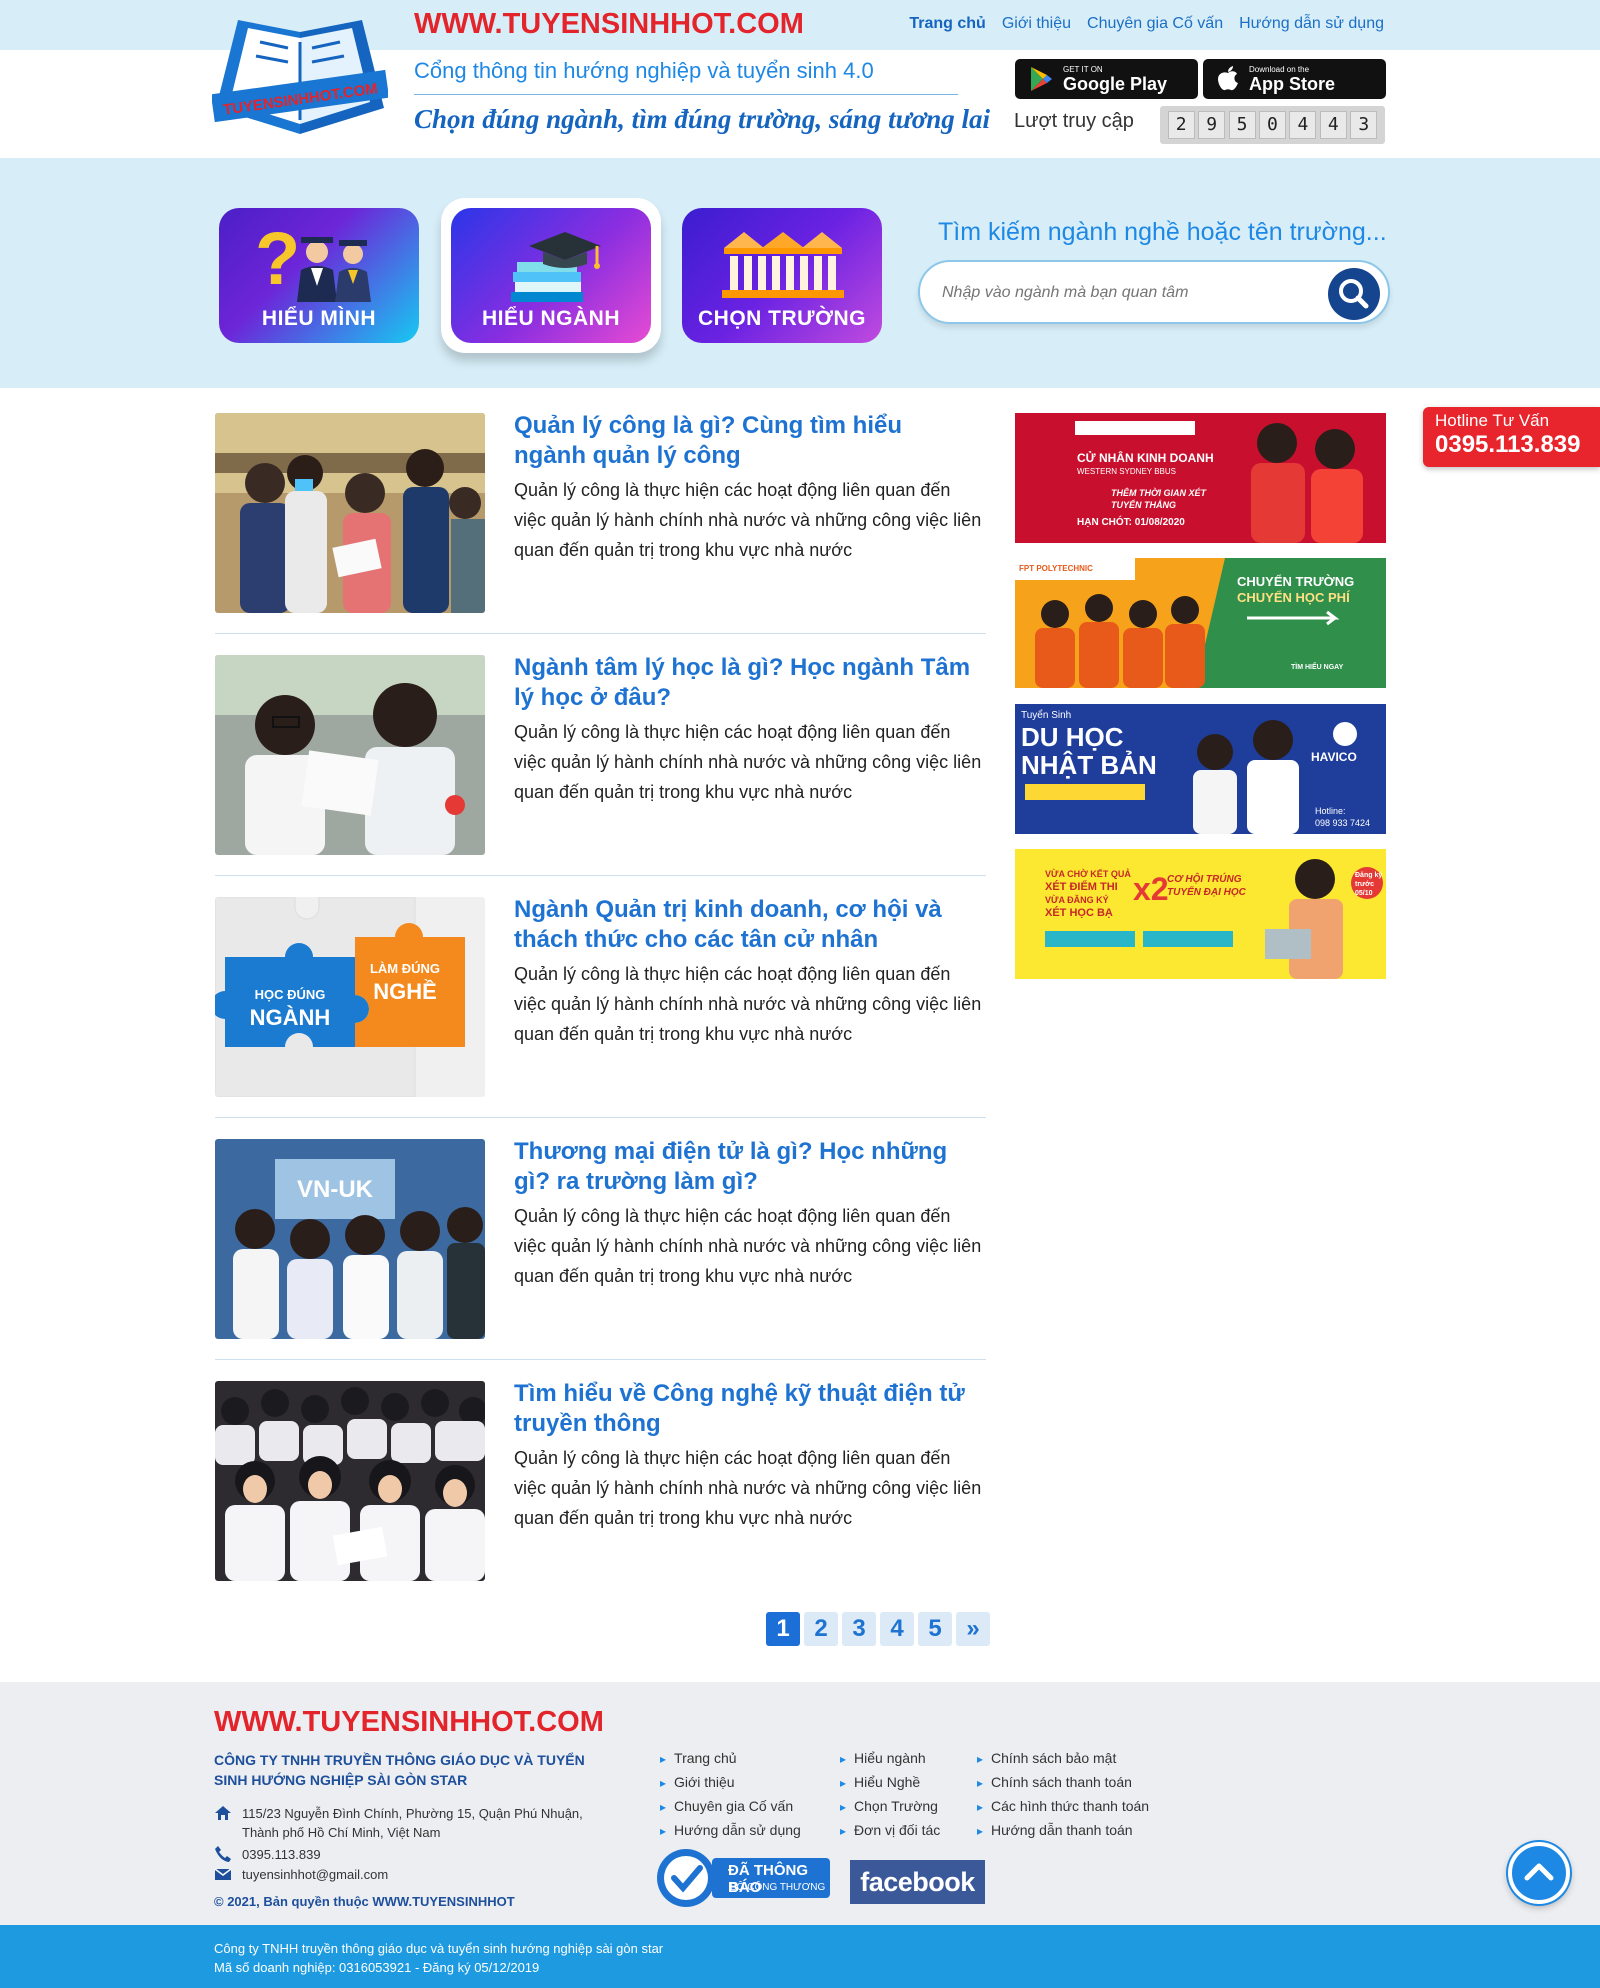 The width and height of the screenshot is (1600, 1988). I want to click on app-store-button: Download on the App Store, so click(1294, 79).